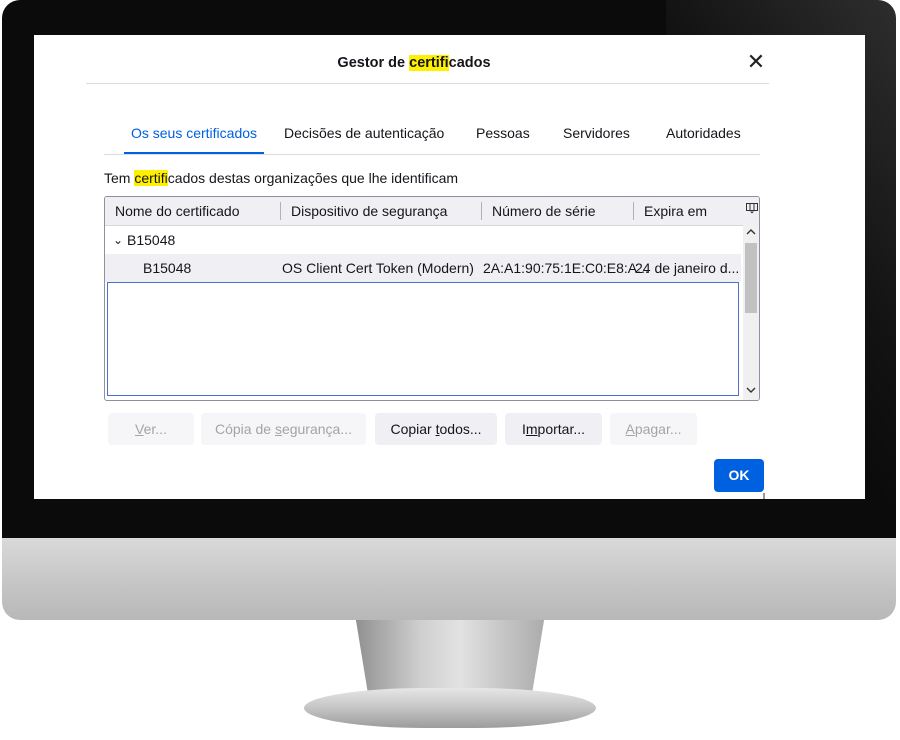 Image resolution: width=900 pixels, height=740 pixels. I want to click on scroll-down-icon, so click(751, 391).